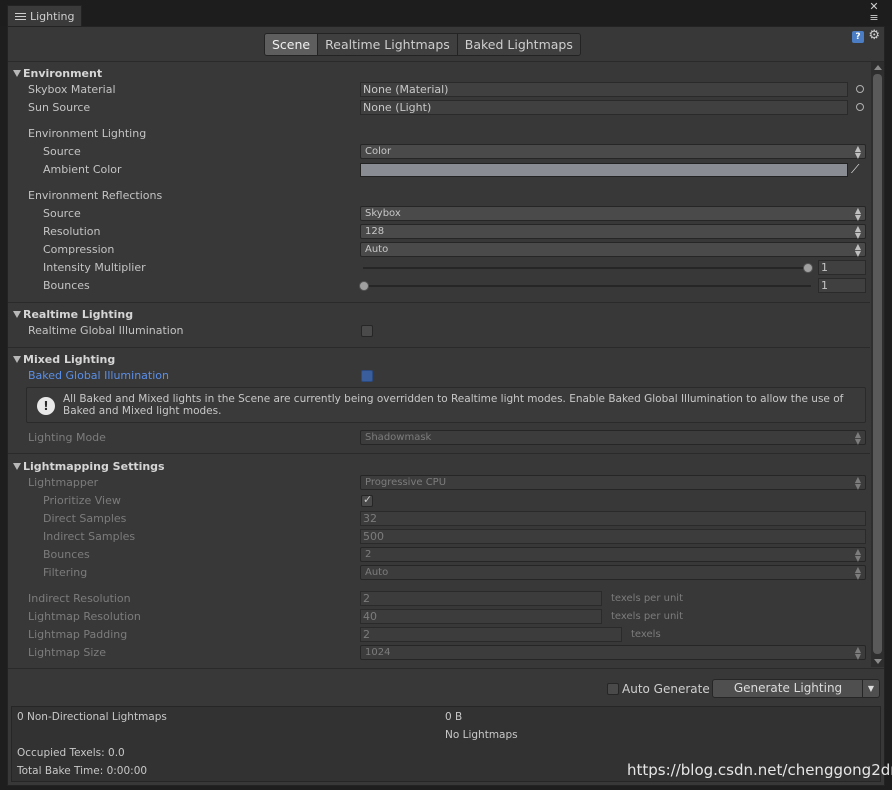 The image size is (892, 790). I want to click on auto-generate-checkbox, so click(613, 689).